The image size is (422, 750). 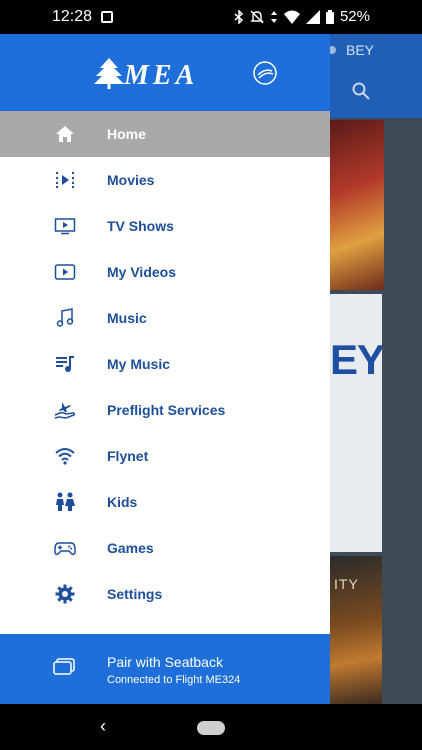 What do you see at coordinates (360, 50) in the screenshot?
I see `location-code: BEY` at bounding box center [360, 50].